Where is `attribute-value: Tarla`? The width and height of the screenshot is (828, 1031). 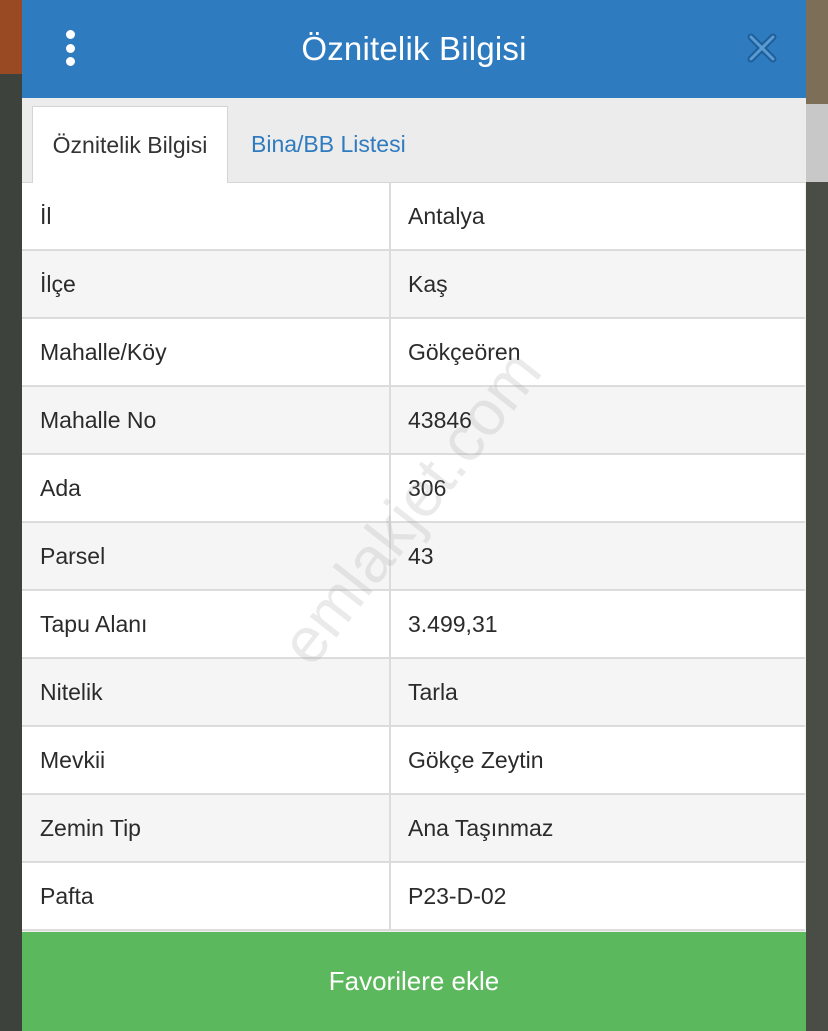 attribute-value: Tarla is located at coordinates (433, 691).